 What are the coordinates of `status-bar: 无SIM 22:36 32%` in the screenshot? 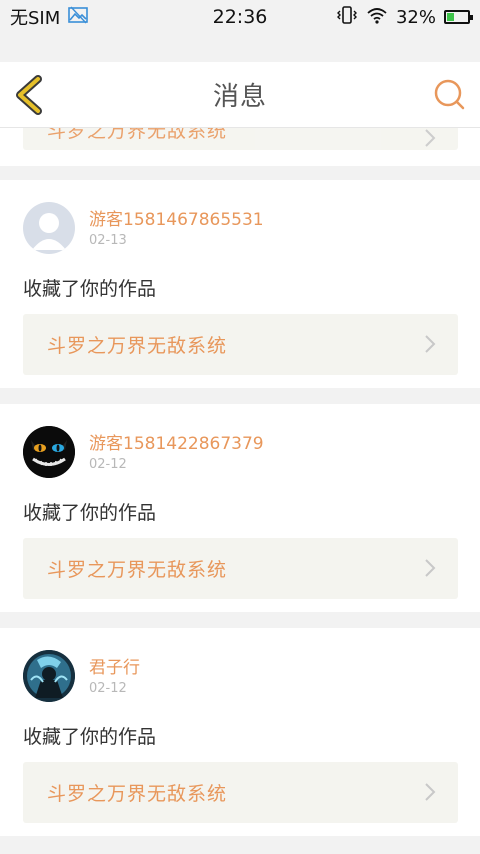 It's located at (240, 17).